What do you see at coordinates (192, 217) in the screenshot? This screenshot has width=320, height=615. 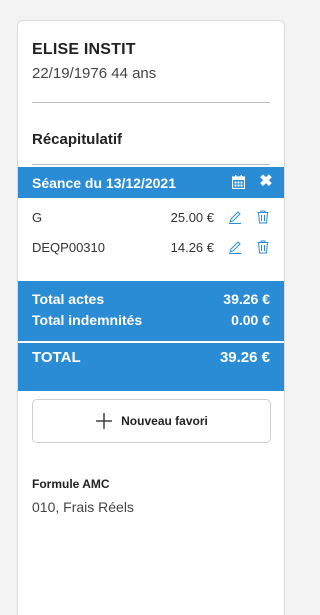 I see `act-amount: 25.00 €` at bounding box center [192, 217].